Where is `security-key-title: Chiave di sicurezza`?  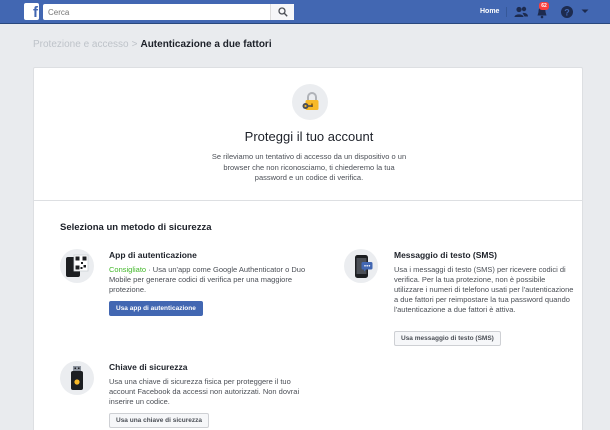 security-key-title: Chiave di sicurezza is located at coordinates (148, 367).